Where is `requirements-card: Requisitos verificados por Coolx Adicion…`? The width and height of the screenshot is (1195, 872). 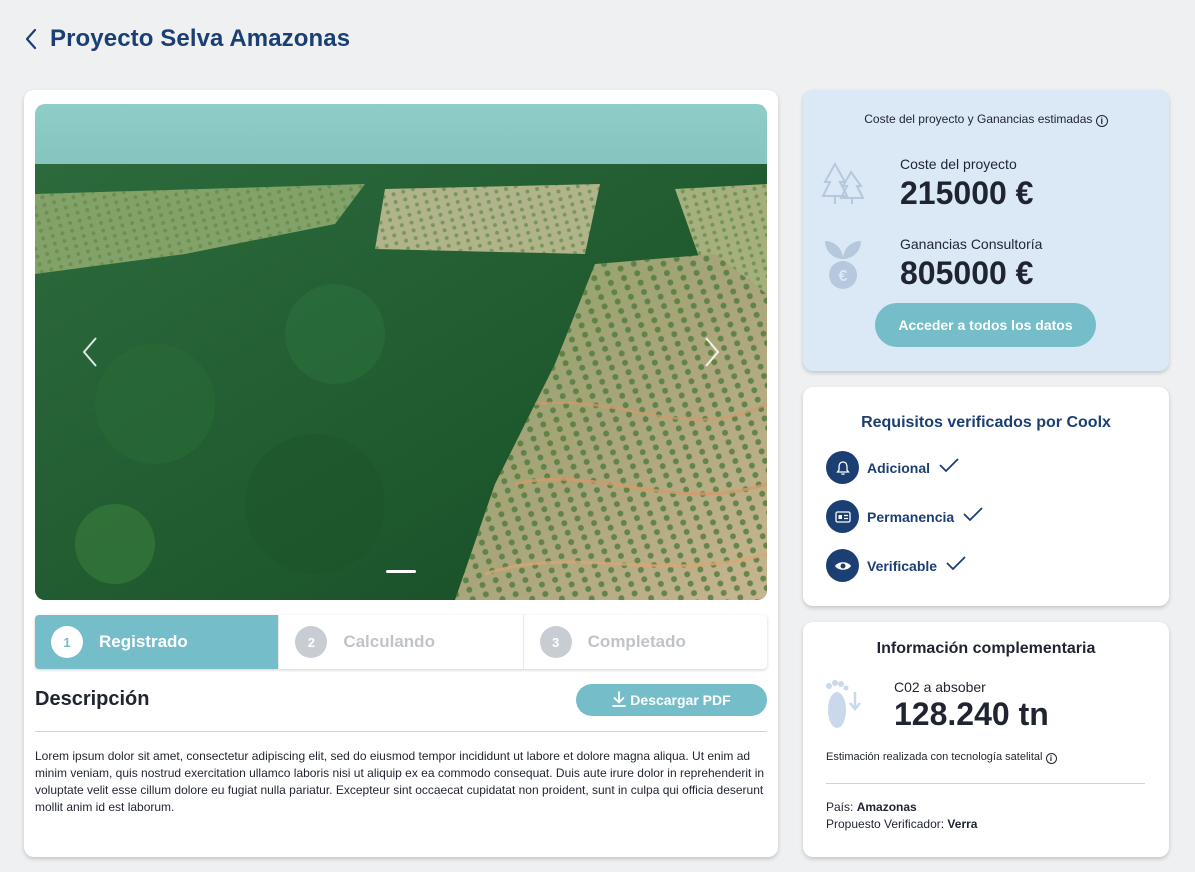
requirements-card: Requisitos verificados por Coolx Adicion… is located at coordinates (986, 496).